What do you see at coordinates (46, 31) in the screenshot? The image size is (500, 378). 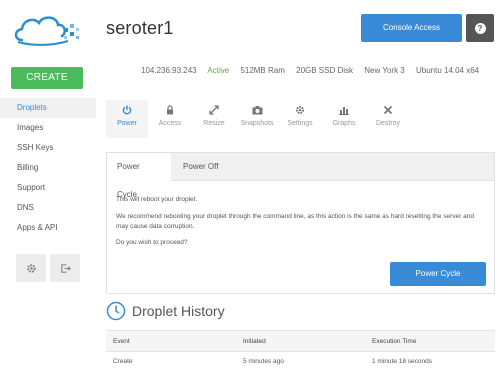 I see `logo` at bounding box center [46, 31].